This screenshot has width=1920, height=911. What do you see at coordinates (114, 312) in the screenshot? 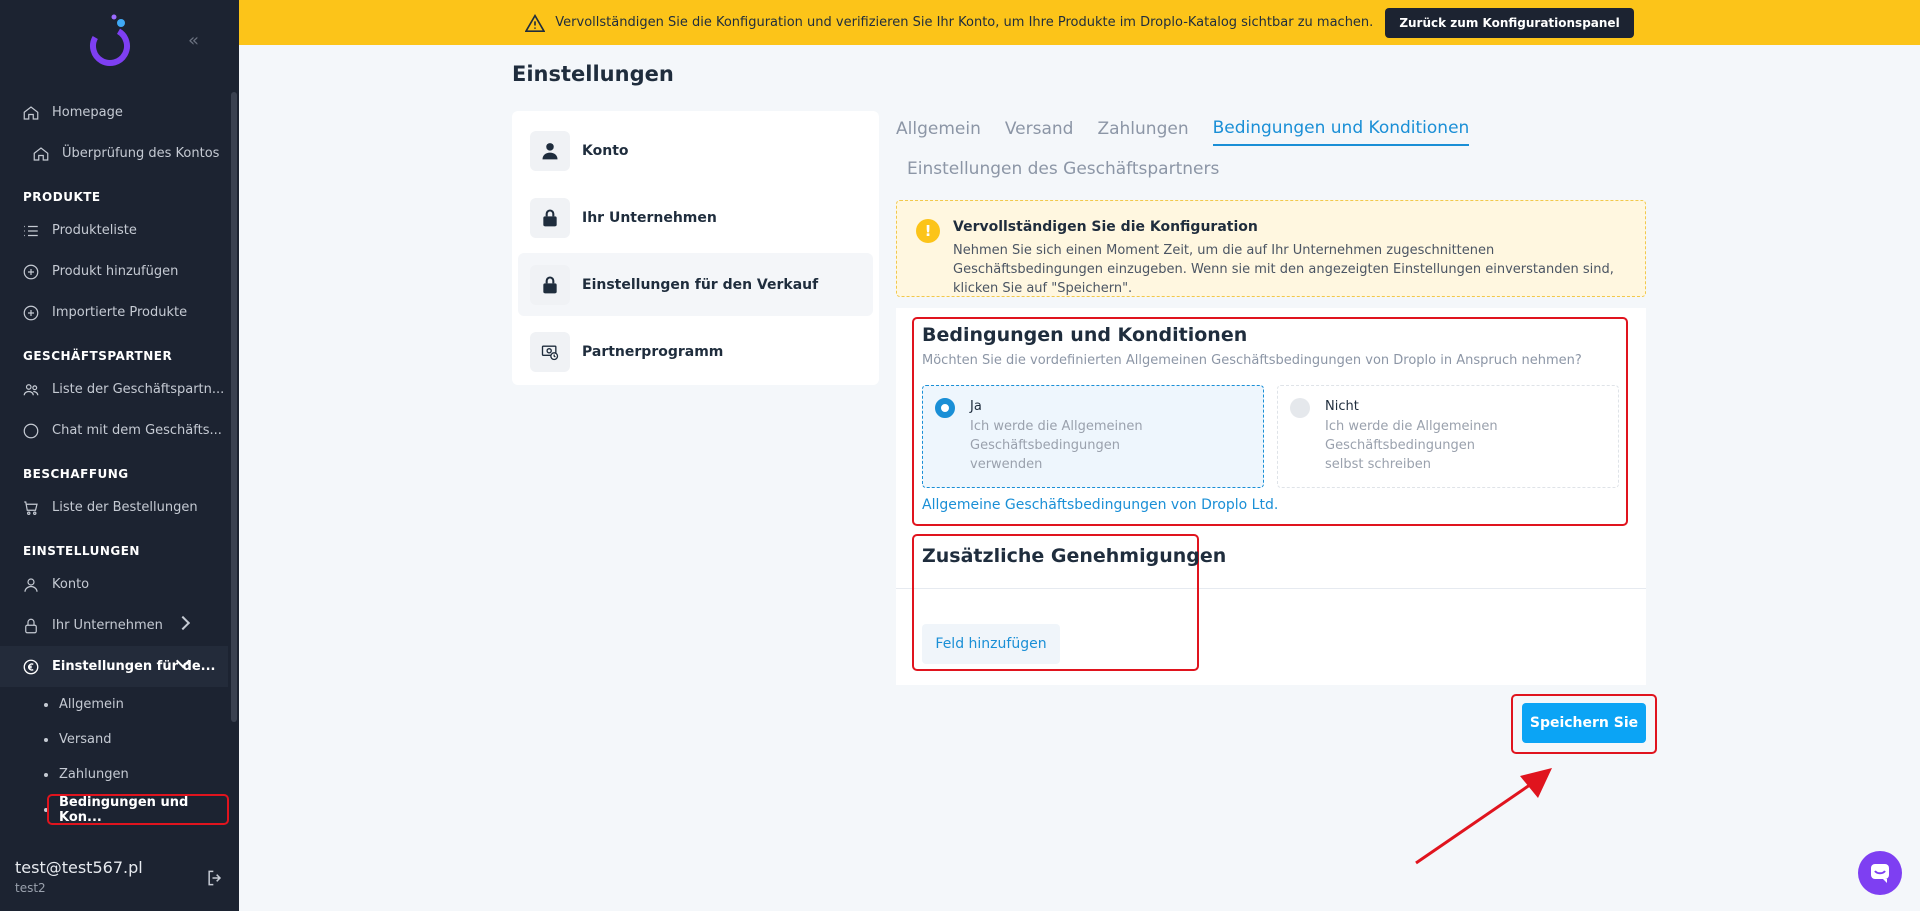
I see `sidebar-item-imported-products: Importierte Produkte` at bounding box center [114, 312].